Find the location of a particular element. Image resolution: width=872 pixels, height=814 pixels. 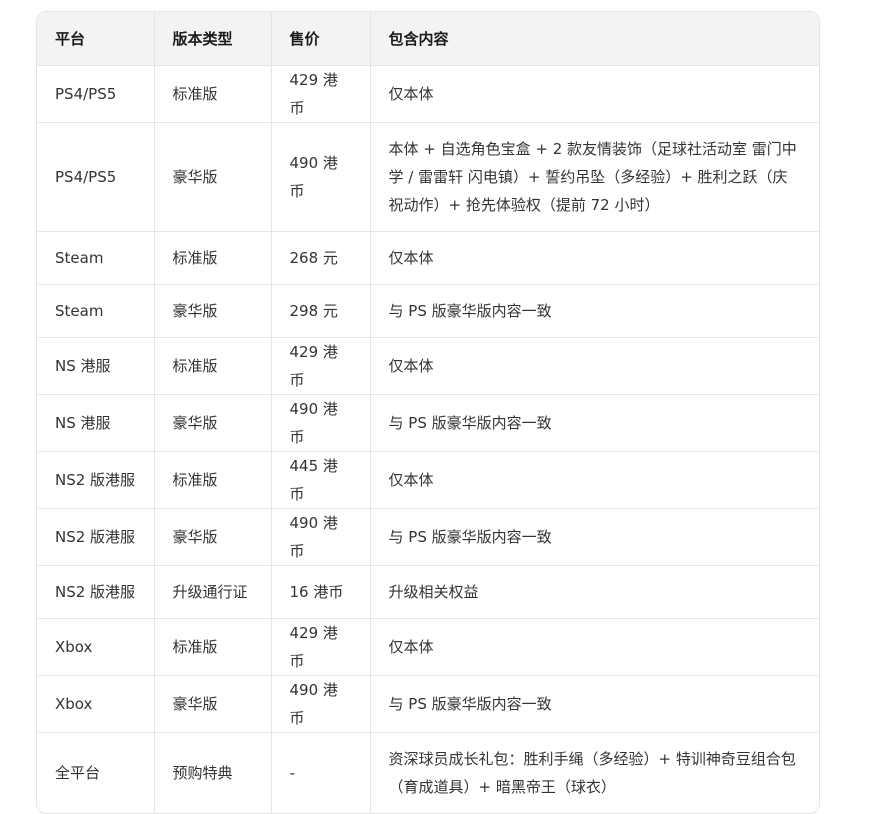

table-row: Steam 标准版 268 元 仅本体 is located at coordinates (428, 258).